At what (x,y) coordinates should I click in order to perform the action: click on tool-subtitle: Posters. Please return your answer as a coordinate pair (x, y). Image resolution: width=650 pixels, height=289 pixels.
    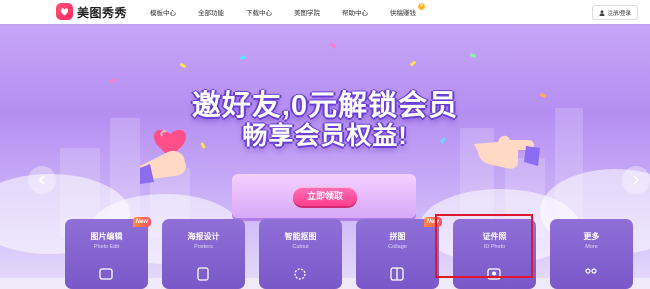
    Looking at the image, I should click on (203, 247).